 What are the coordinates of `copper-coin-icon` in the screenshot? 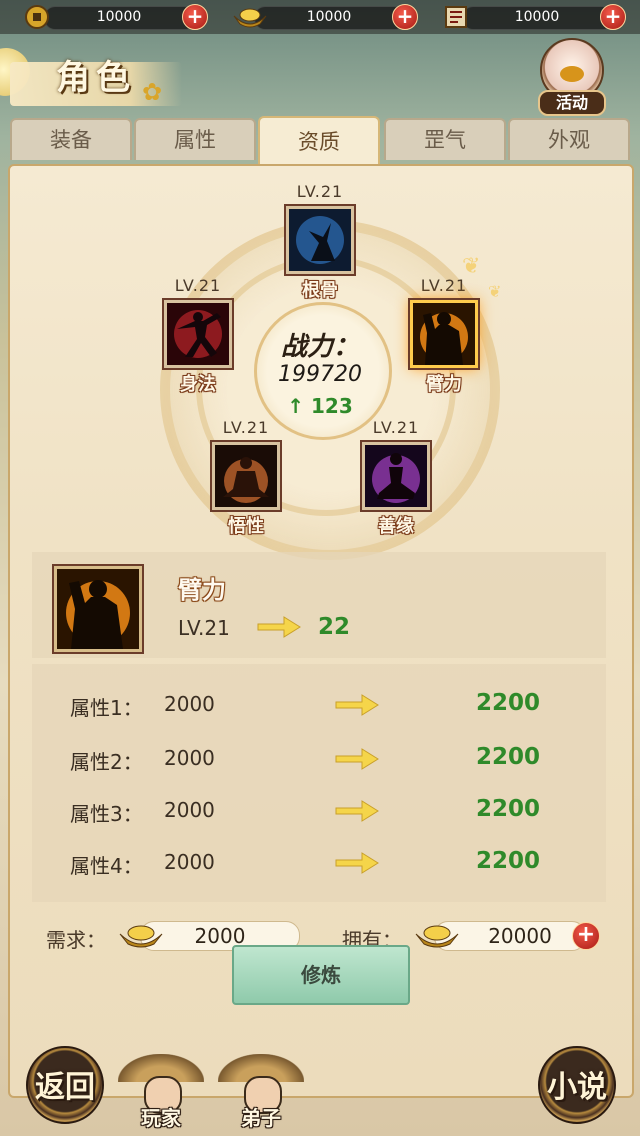 It's located at (37, 17).